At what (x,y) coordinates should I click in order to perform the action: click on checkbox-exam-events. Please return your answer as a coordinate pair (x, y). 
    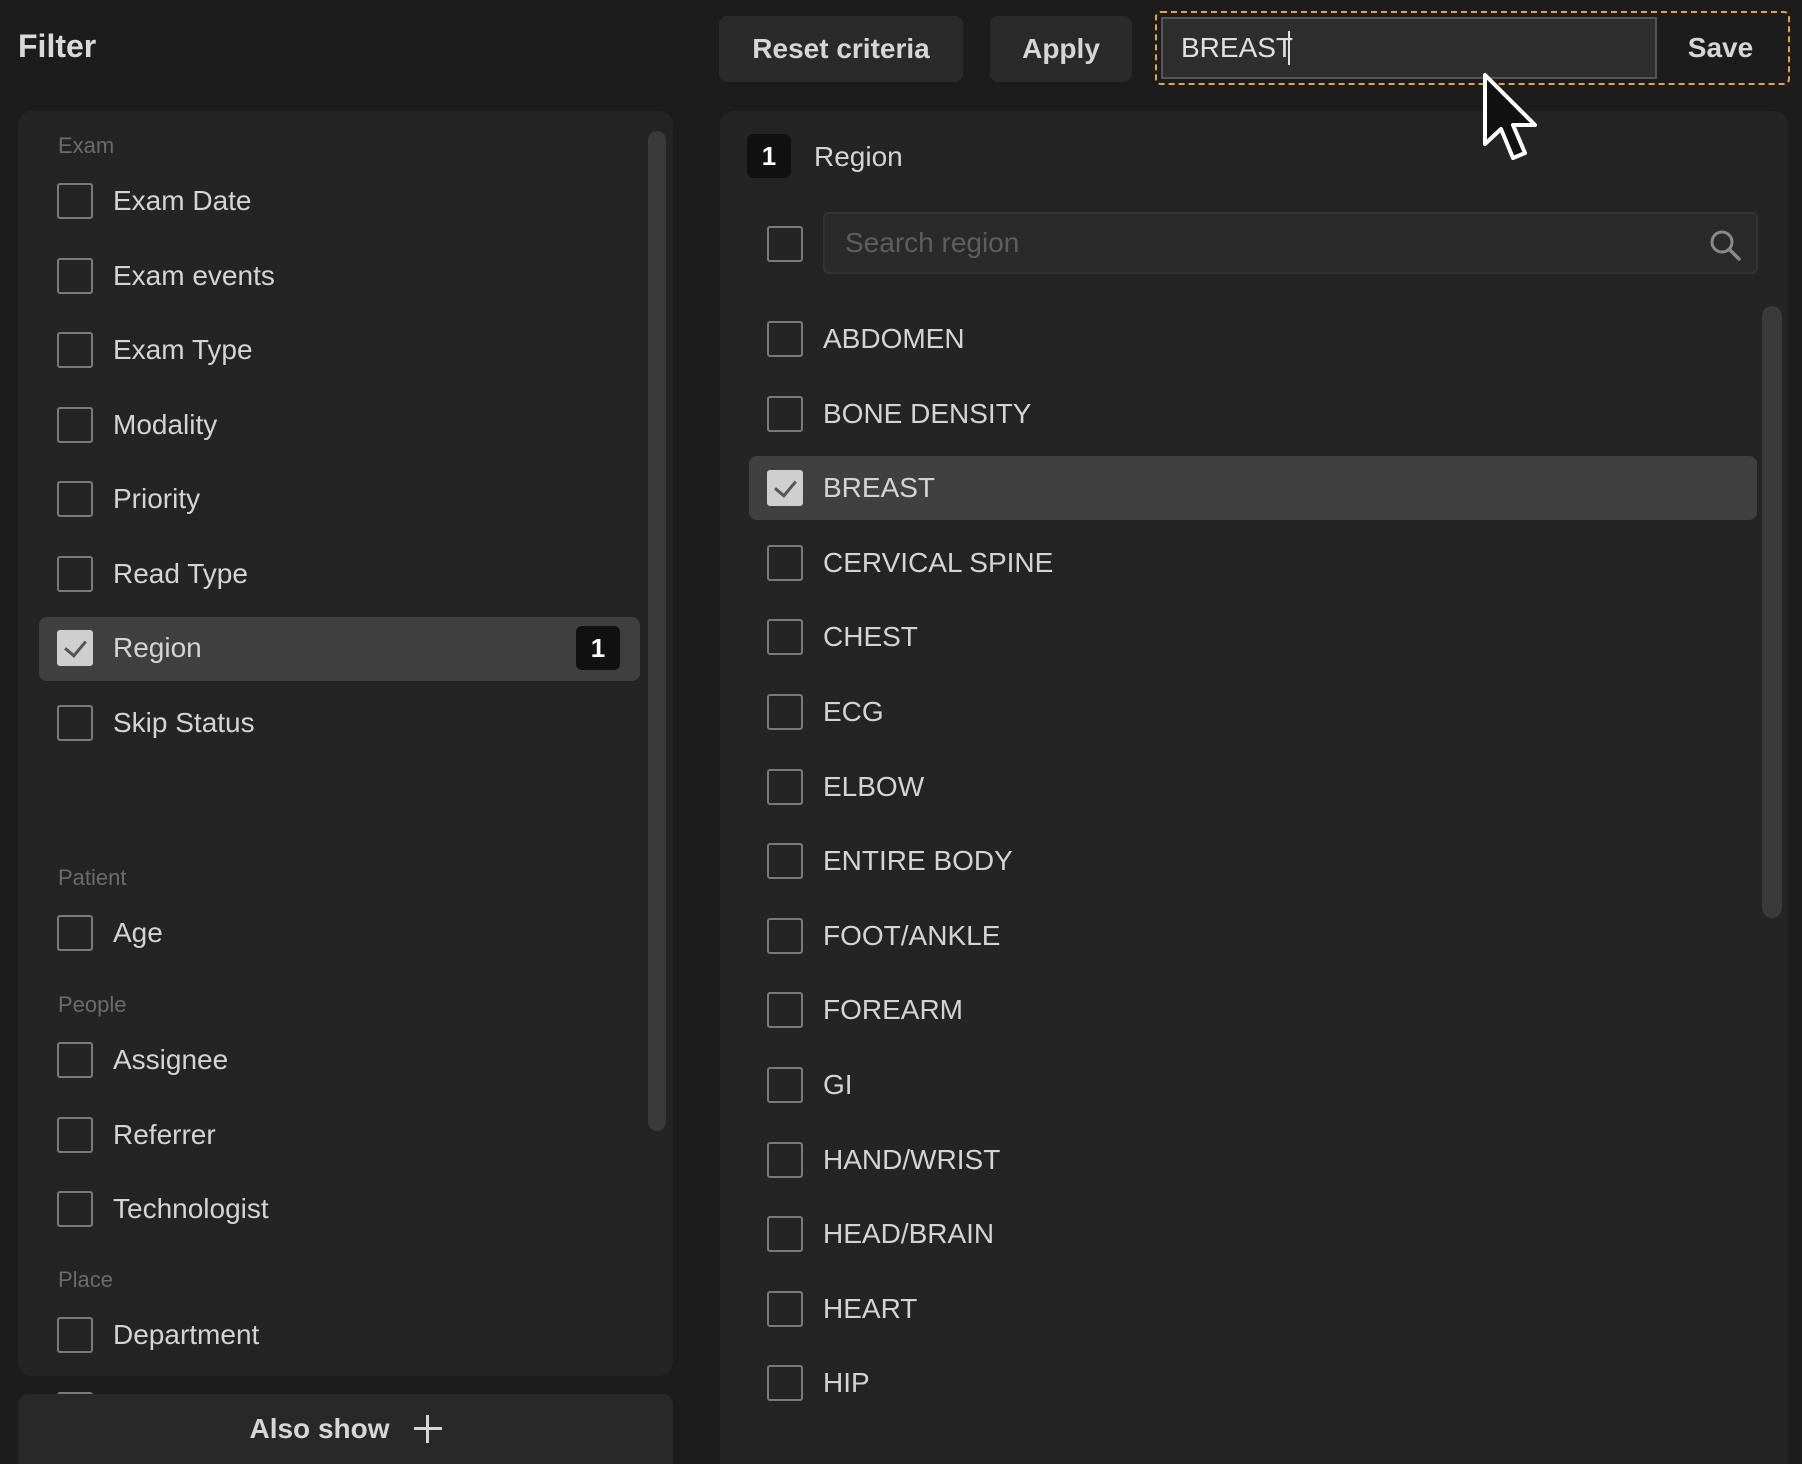
    Looking at the image, I should click on (75, 275).